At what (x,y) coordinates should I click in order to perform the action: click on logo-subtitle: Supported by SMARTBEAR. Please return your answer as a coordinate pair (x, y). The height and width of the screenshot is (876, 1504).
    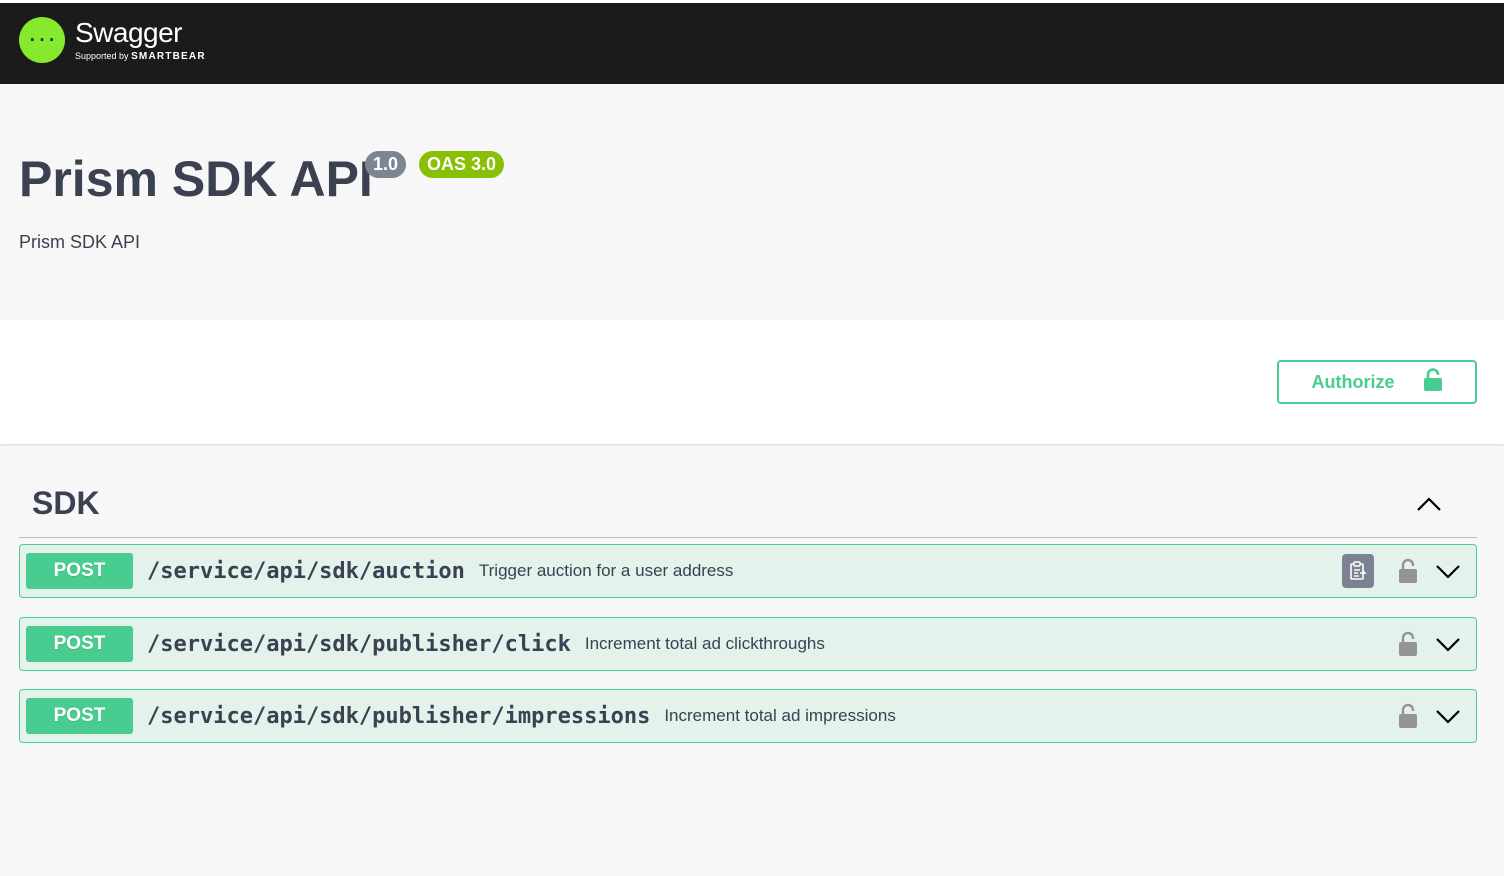
    Looking at the image, I should click on (140, 56).